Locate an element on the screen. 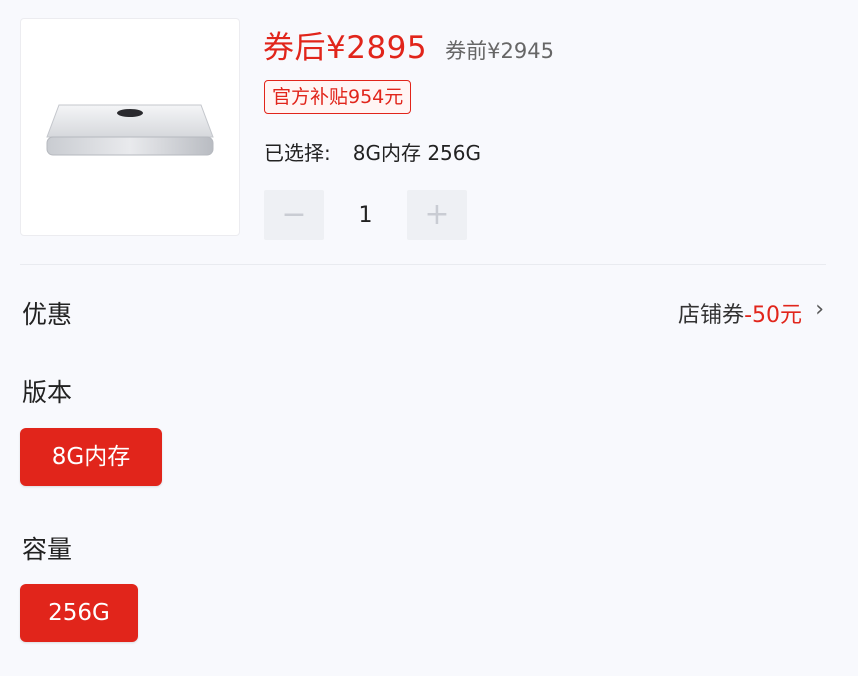  subsidy-badge: 官方补贴954元 is located at coordinates (338, 97).